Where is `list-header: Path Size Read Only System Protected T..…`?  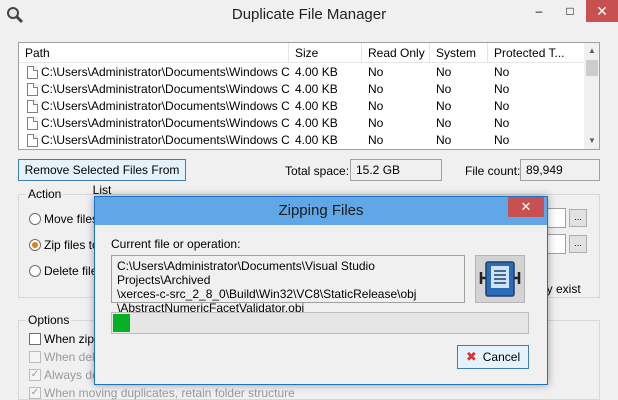 list-header: Path Size Read Only System Protected T..… is located at coordinates (301, 53).